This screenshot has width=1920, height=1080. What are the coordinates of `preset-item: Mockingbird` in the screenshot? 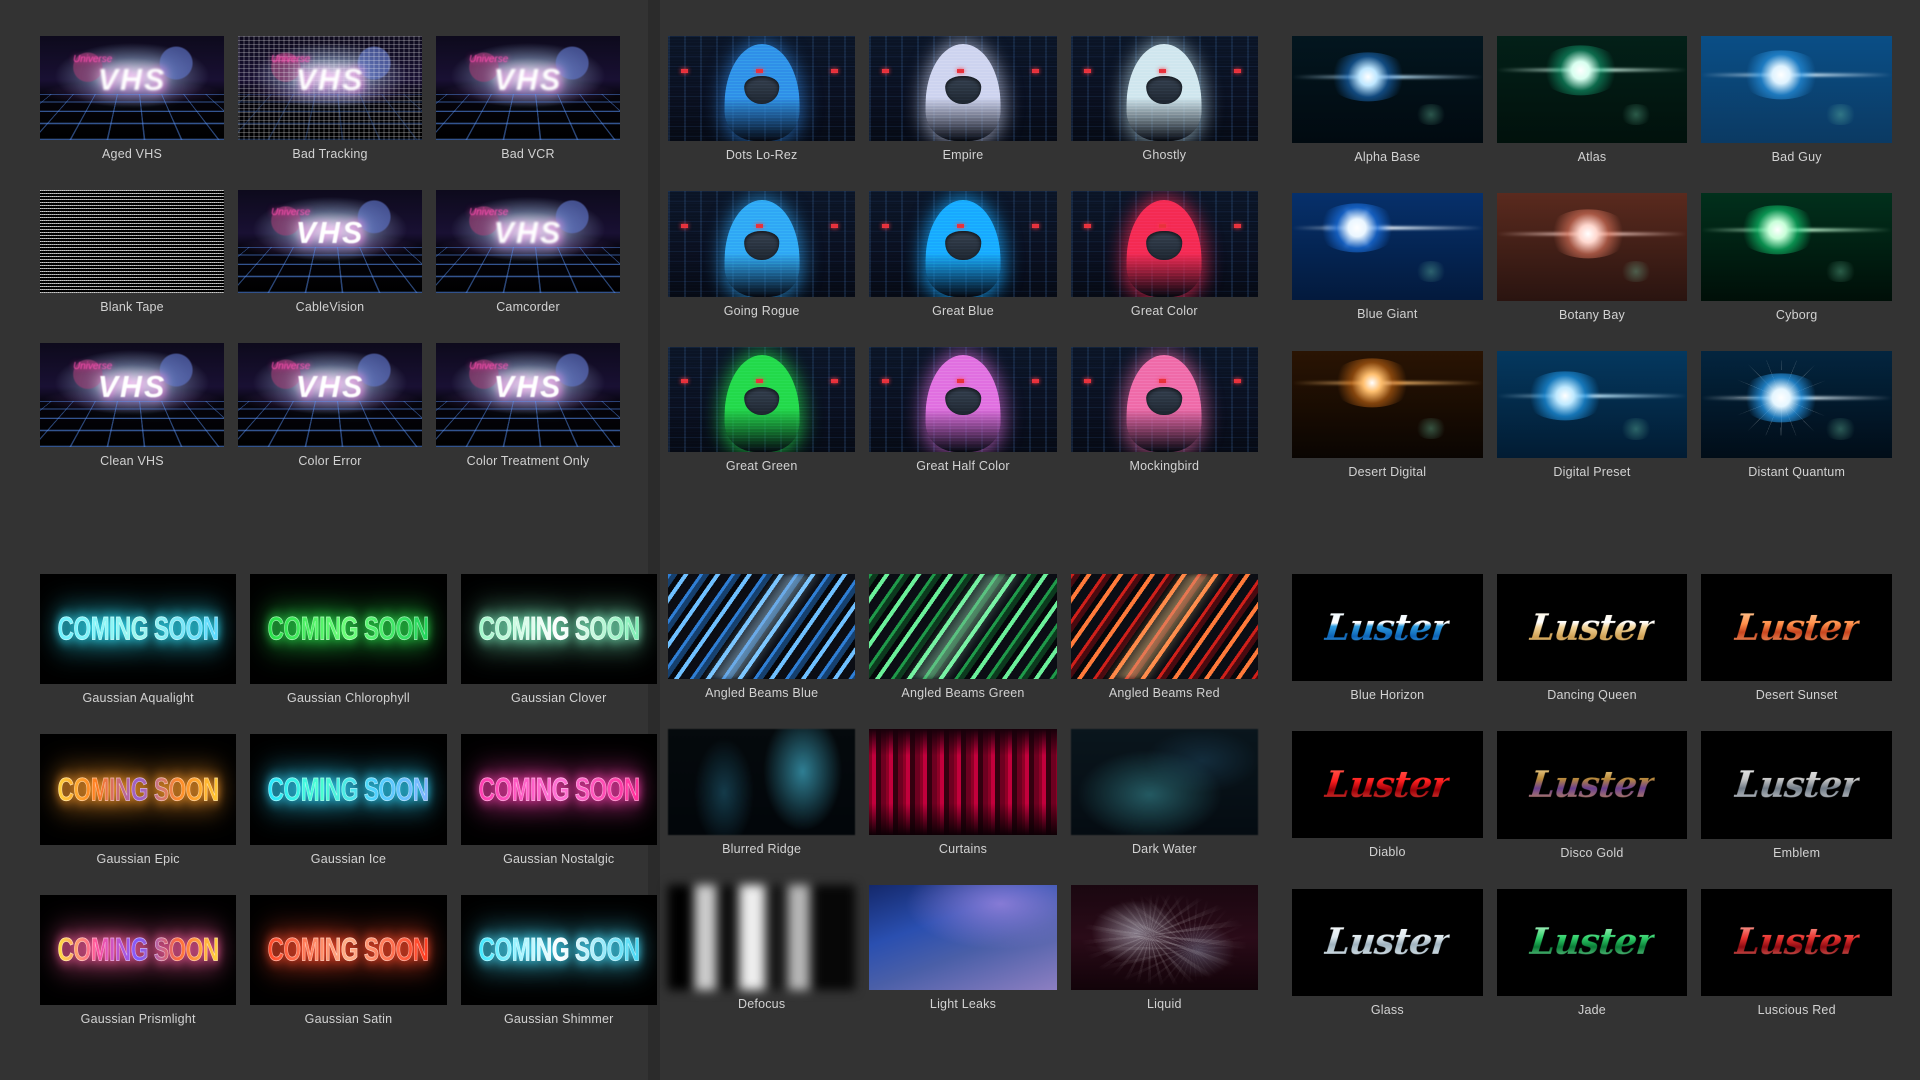 It's located at (1164, 410).